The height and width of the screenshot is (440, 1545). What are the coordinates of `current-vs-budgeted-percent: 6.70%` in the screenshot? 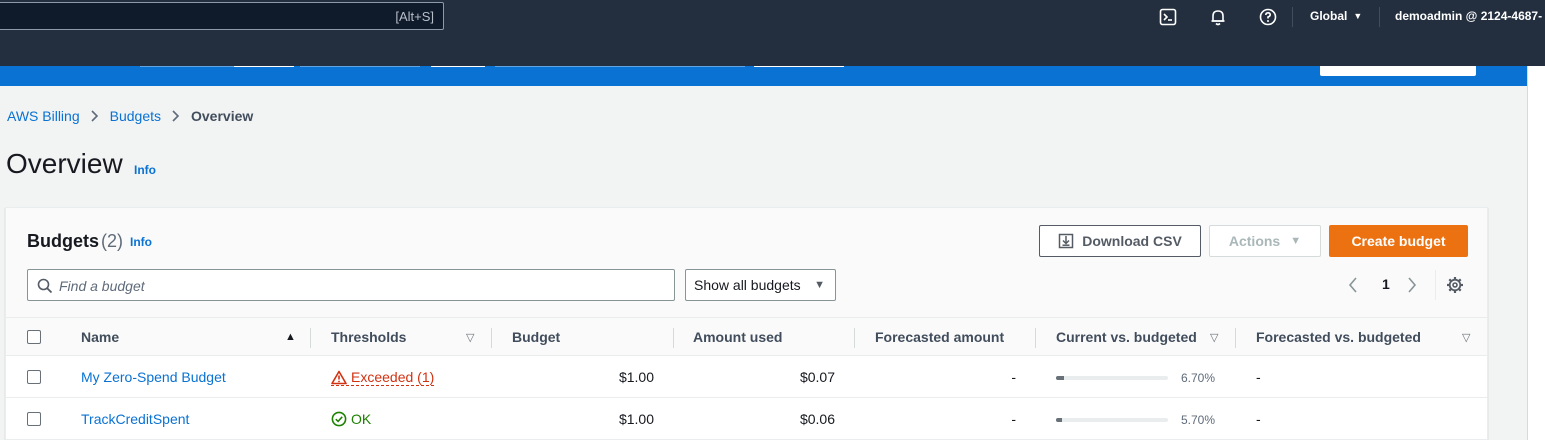 It's located at (1198, 378).